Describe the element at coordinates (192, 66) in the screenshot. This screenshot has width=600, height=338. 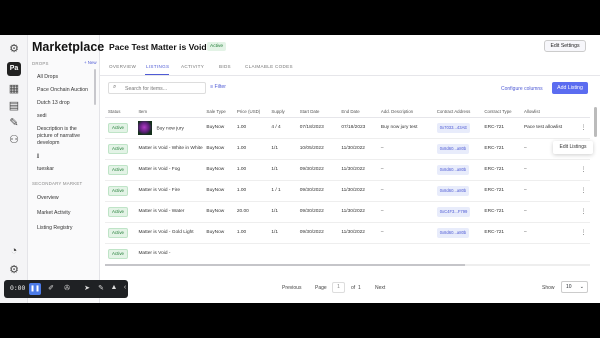
I see `tab-activity: ACTIVITY` at that location.